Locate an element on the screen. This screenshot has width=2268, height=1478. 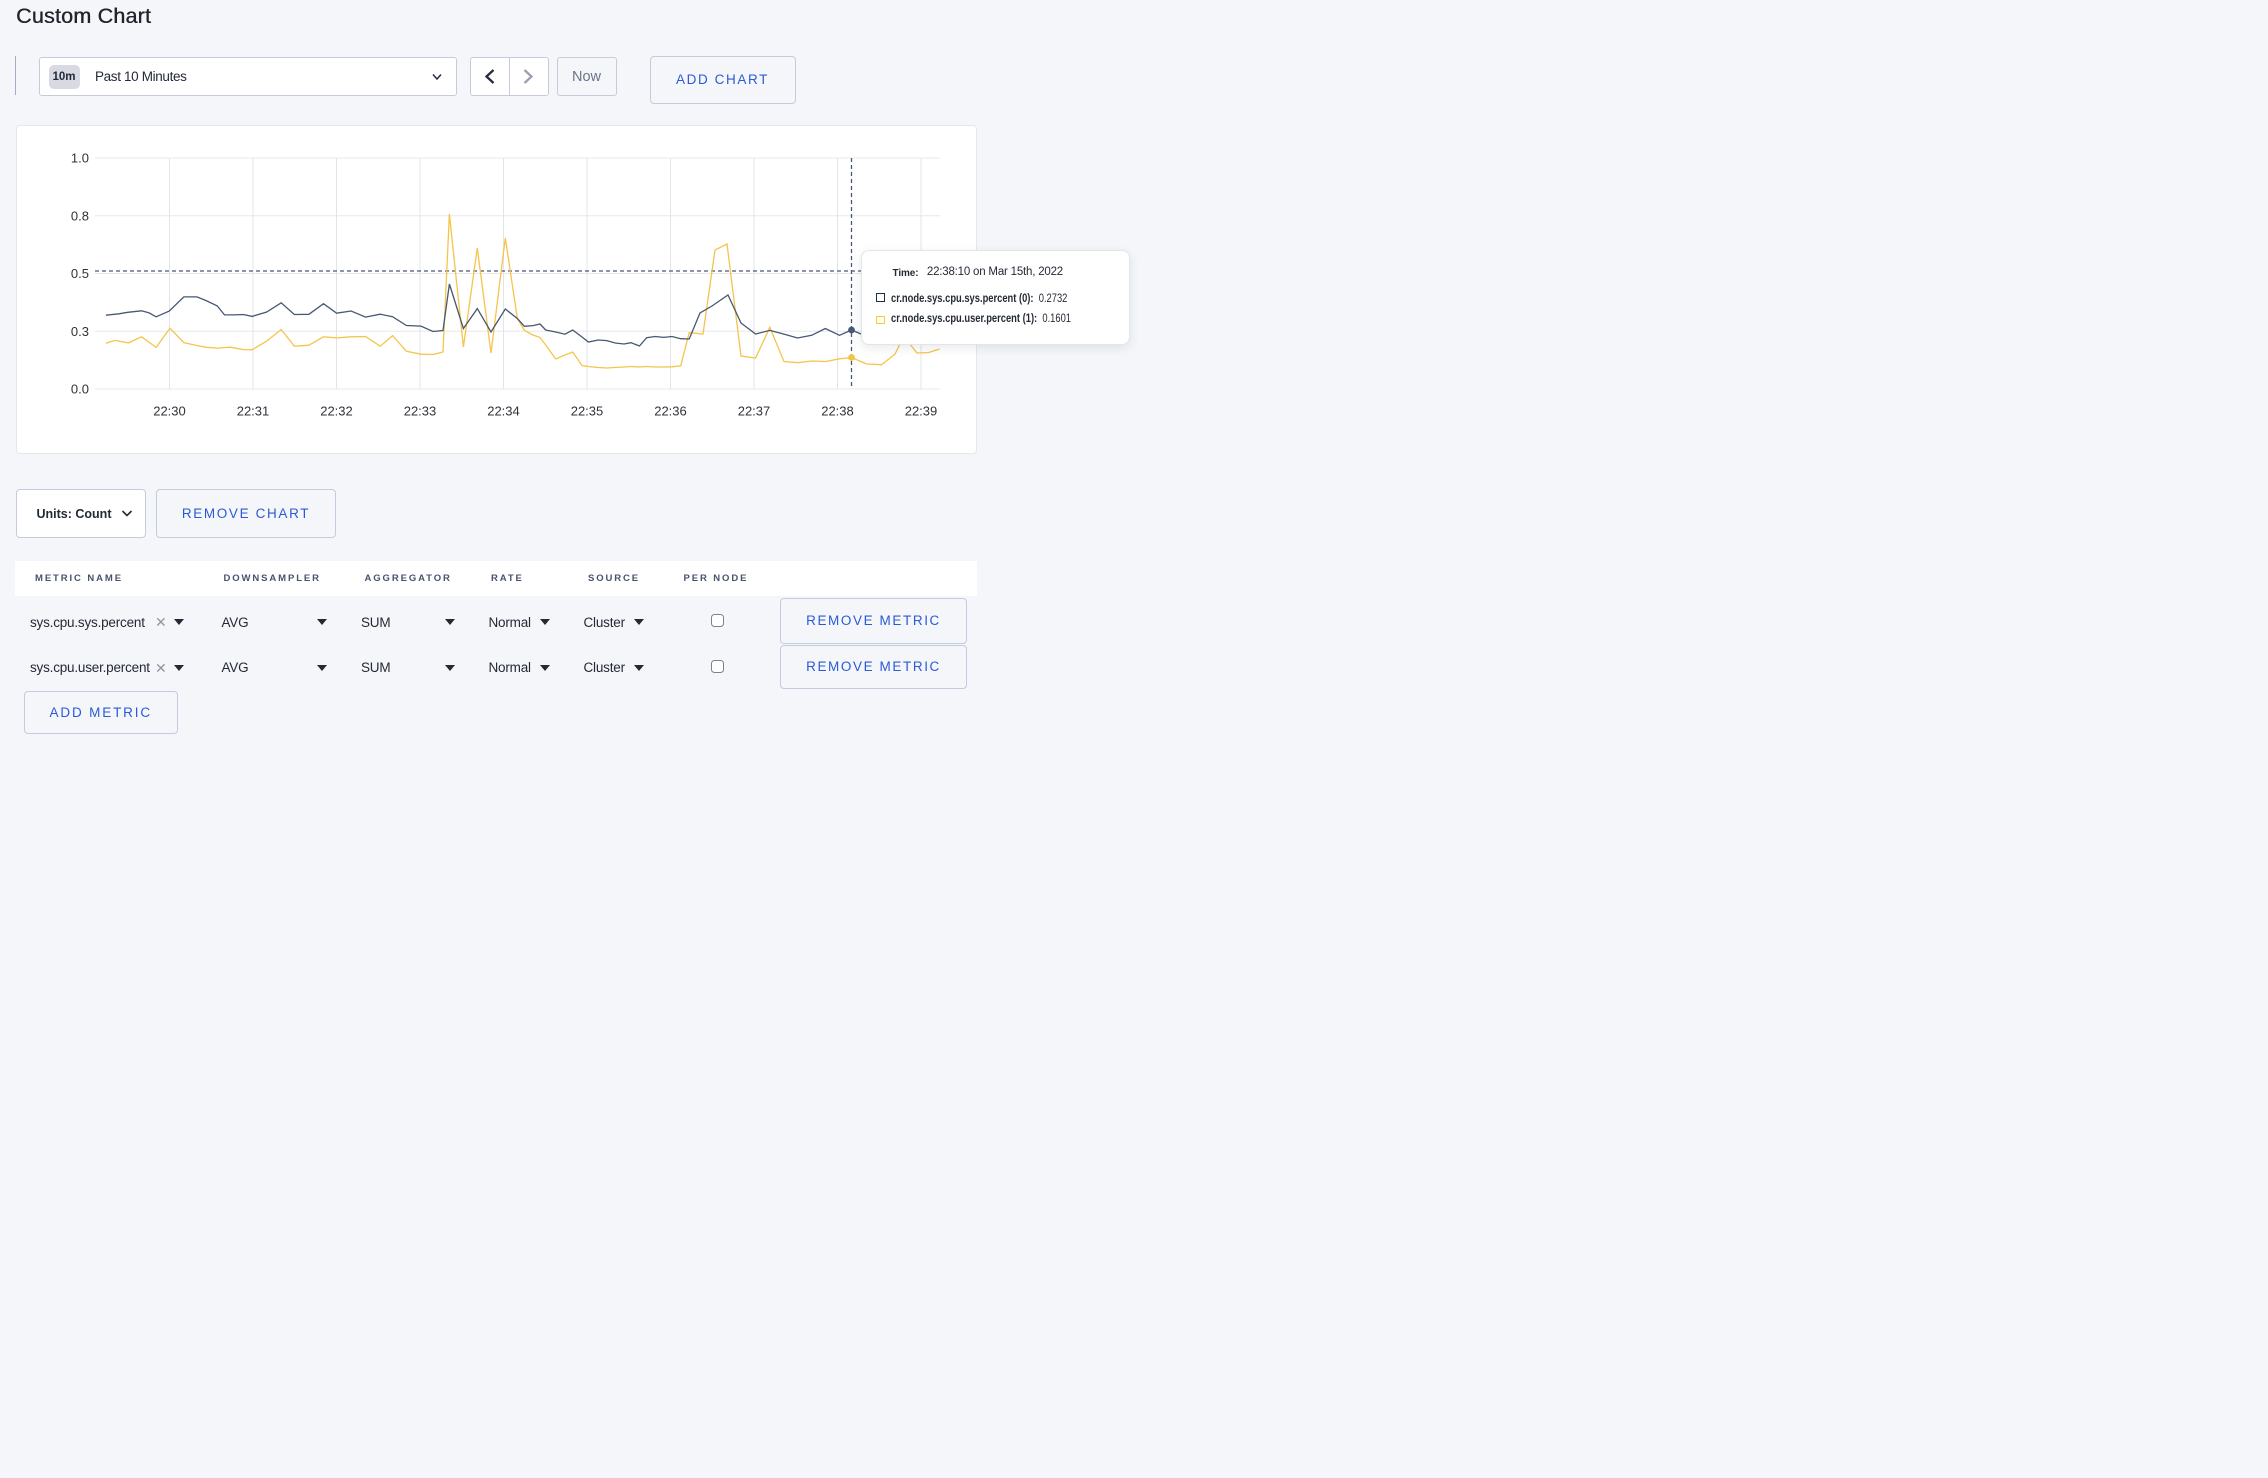
svg-text: 22:35 is located at coordinates (587, 410).